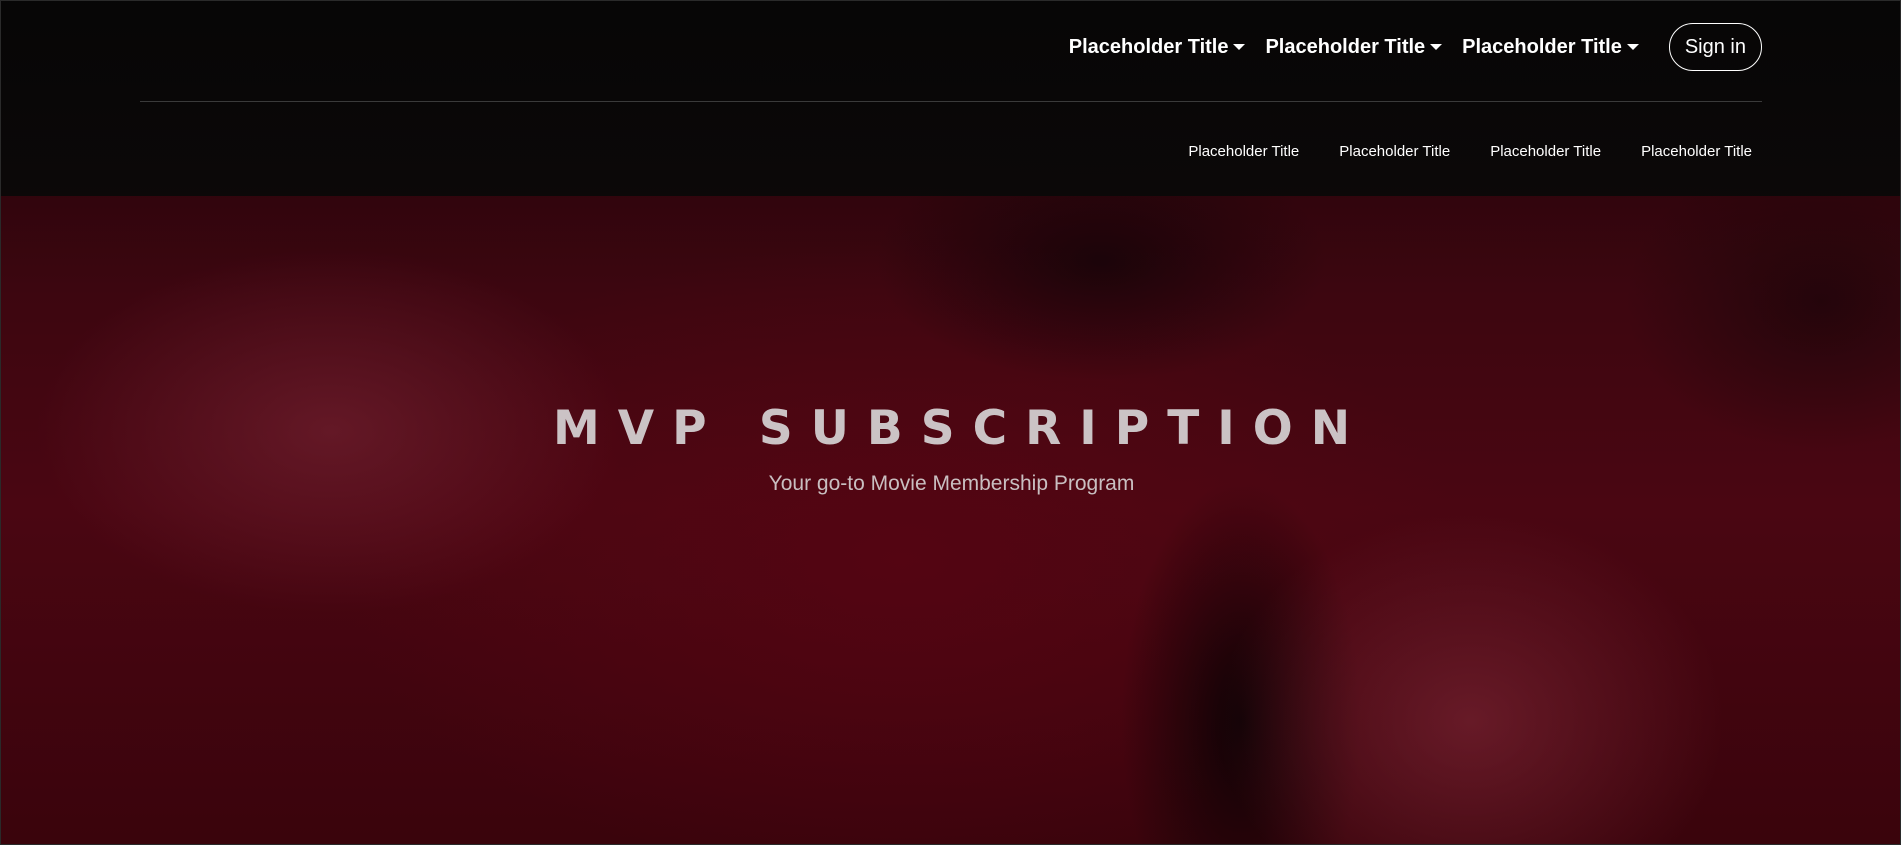 The width and height of the screenshot is (1901, 845). I want to click on nav-dropdown-3: Placeholder Title, so click(1550, 47).